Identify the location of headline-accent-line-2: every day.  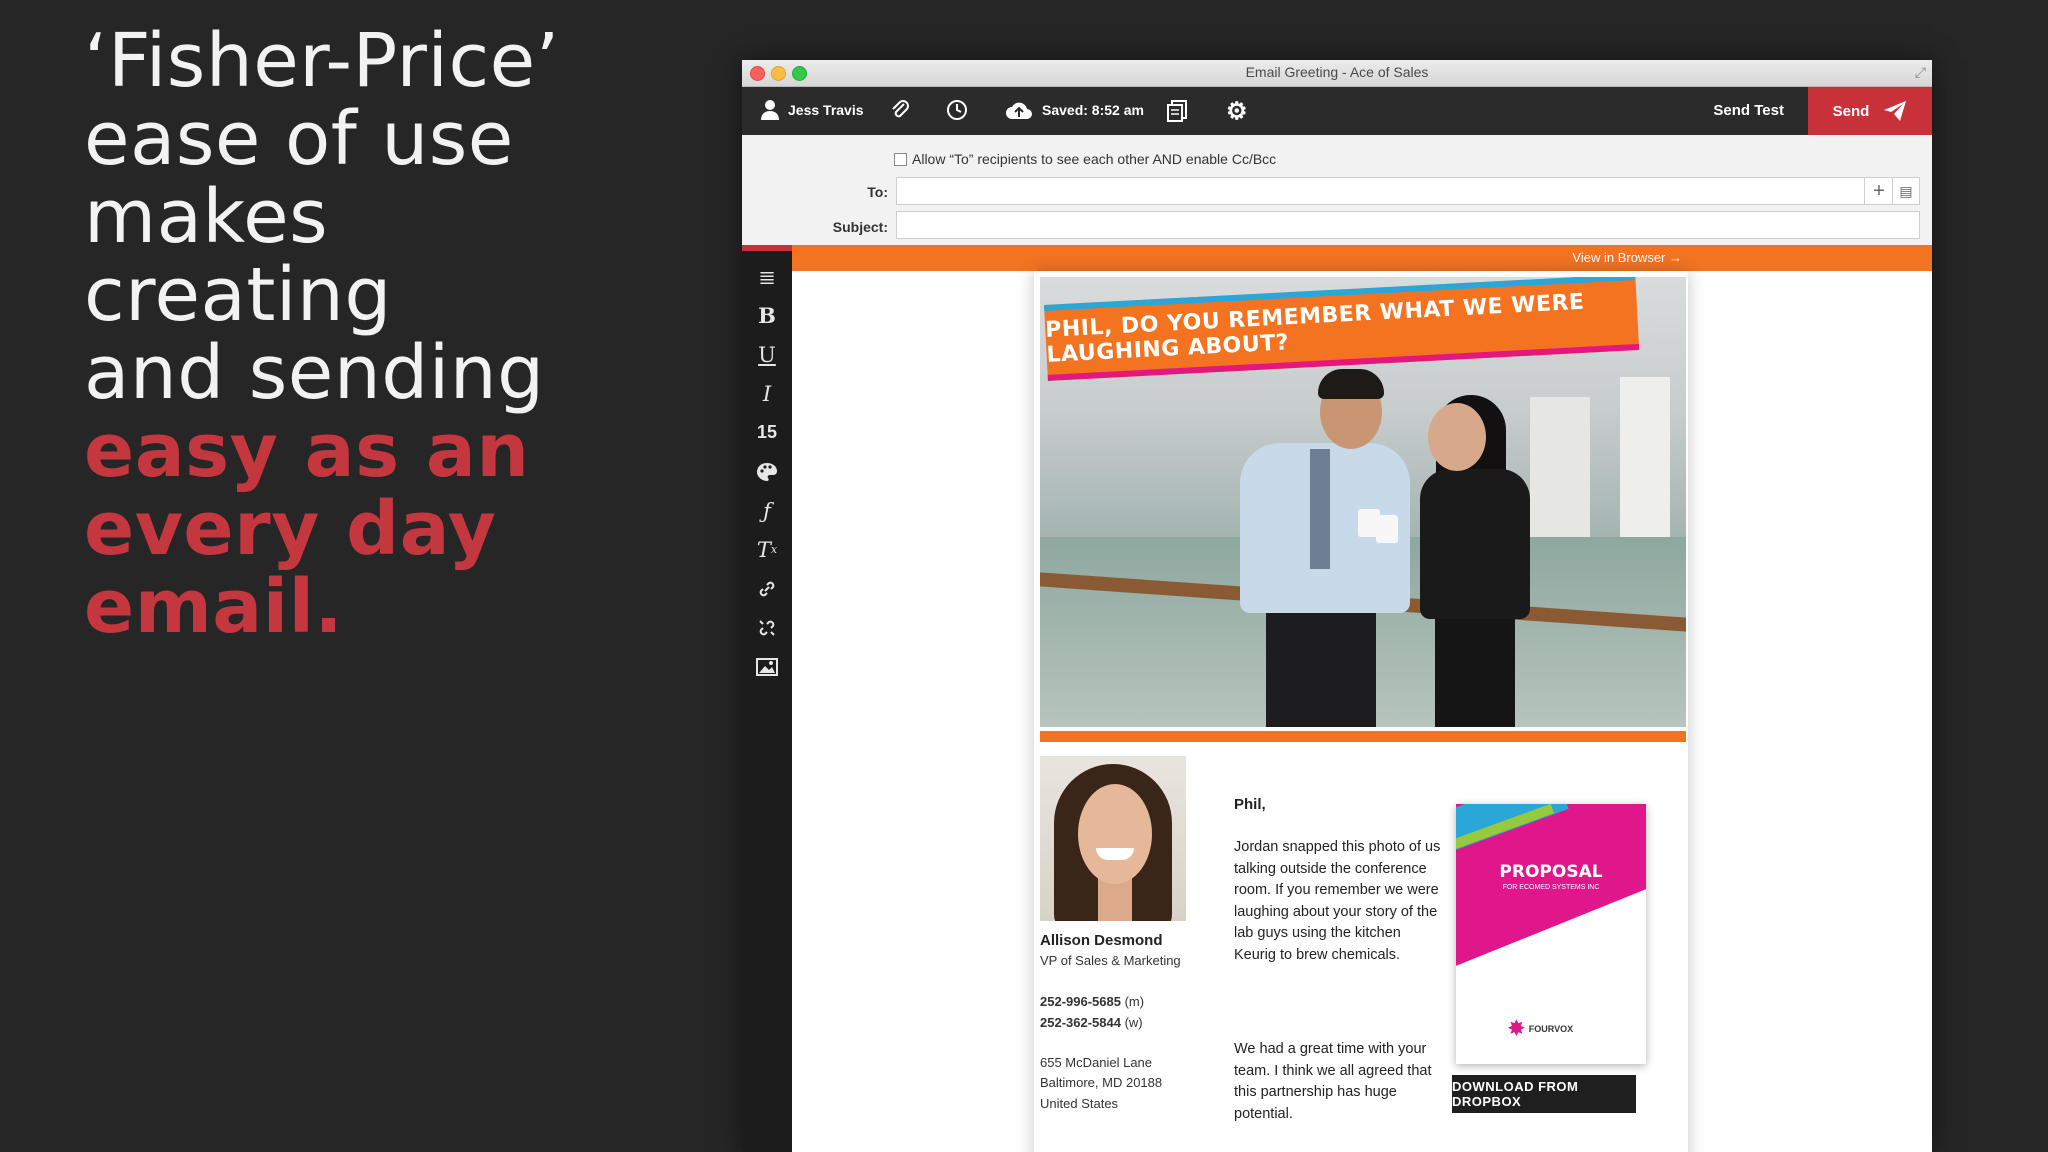
(290, 529).